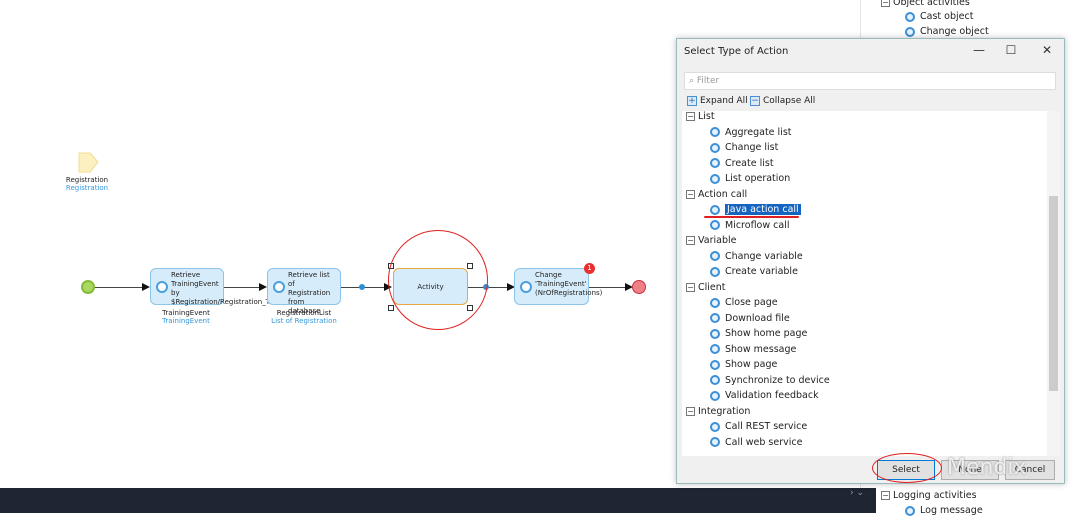 The width and height of the screenshot is (1080, 518). I want to click on tree-item: Close page, so click(744, 302).